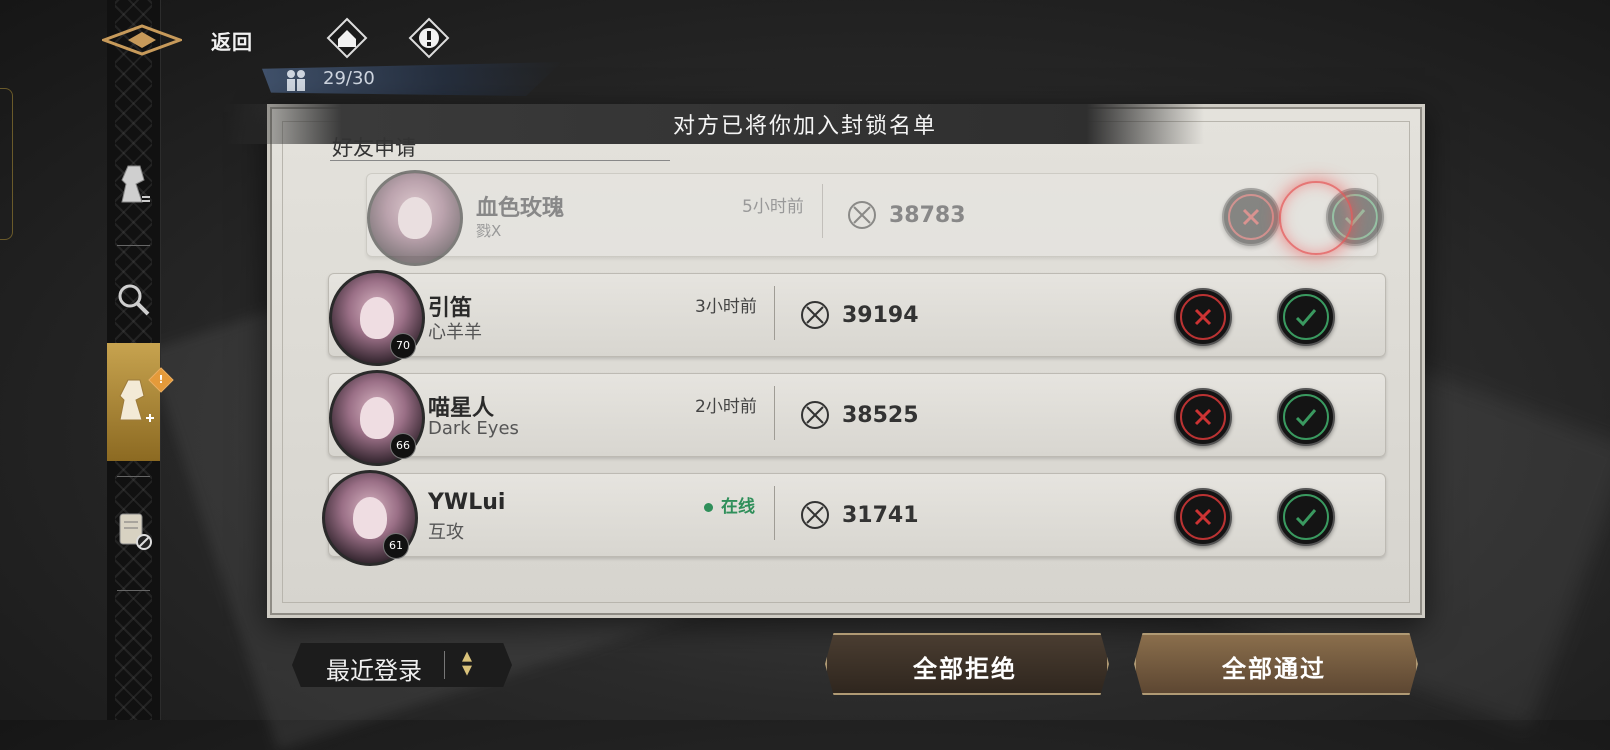  Describe the element at coordinates (296, 80) in the screenshot. I see `friends-count-icon` at that location.